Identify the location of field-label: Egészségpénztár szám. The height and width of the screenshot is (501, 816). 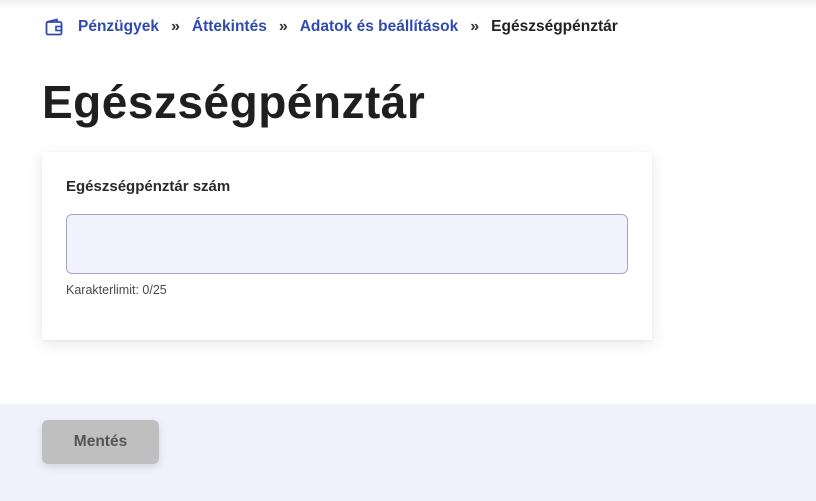
(148, 186).